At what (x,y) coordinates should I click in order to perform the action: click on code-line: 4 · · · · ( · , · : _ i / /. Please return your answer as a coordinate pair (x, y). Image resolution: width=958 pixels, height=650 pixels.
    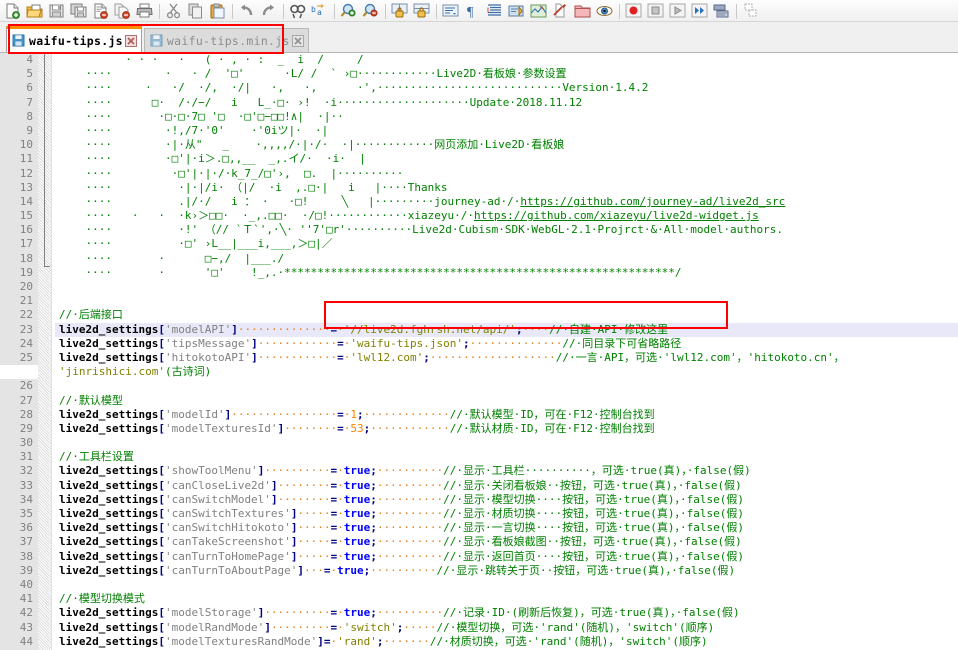
    Looking at the image, I should click on (479, 60).